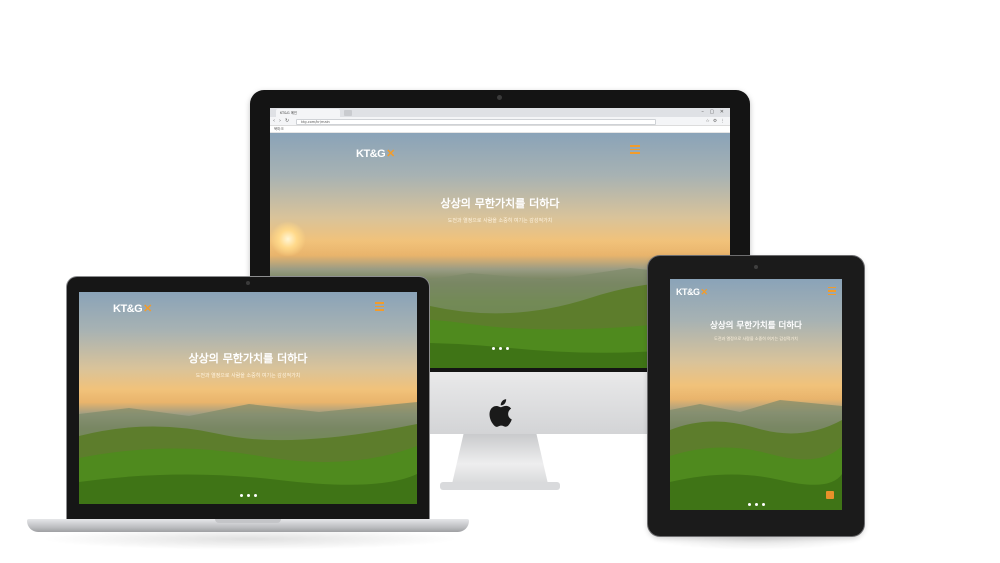  Describe the element at coordinates (756, 455) in the screenshot. I see `hills-landscape` at that location.